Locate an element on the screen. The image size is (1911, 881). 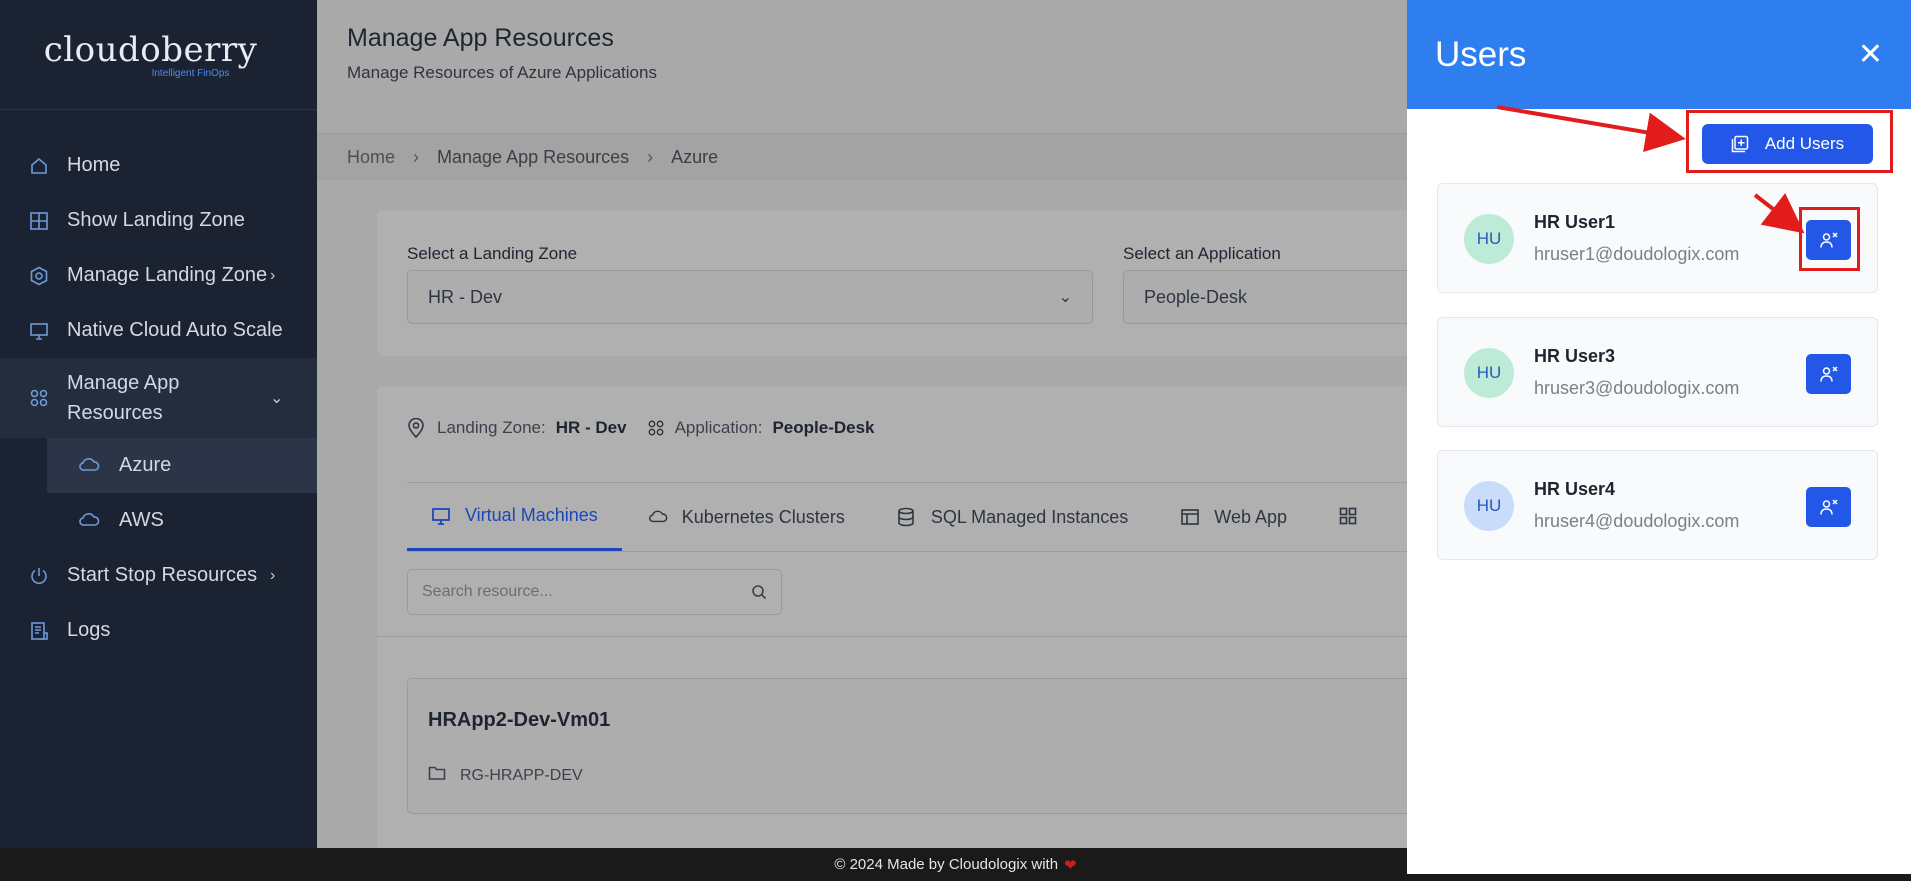
breadcrumb-current: Azure is located at coordinates (695, 156).